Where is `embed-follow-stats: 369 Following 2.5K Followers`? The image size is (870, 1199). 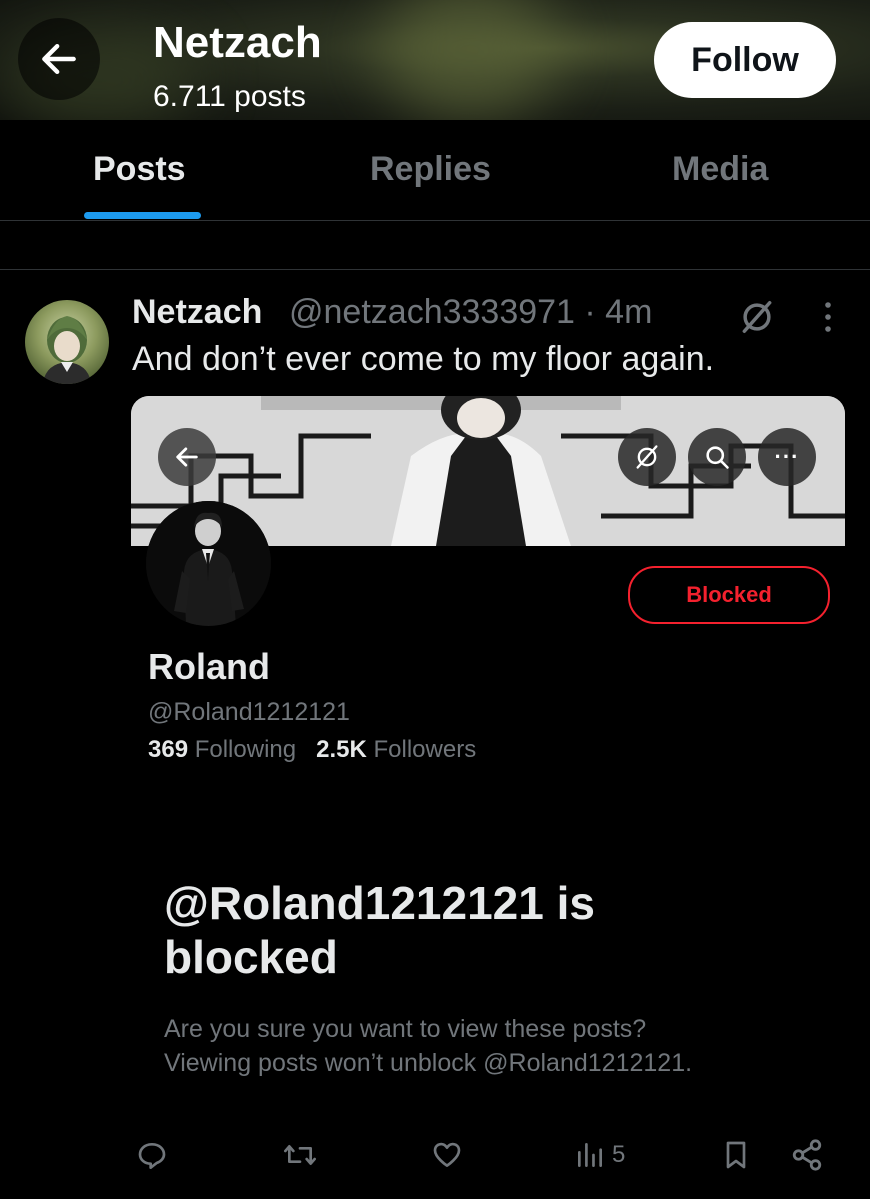
embed-follow-stats: 369 Following 2.5K Followers is located at coordinates (312, 750).